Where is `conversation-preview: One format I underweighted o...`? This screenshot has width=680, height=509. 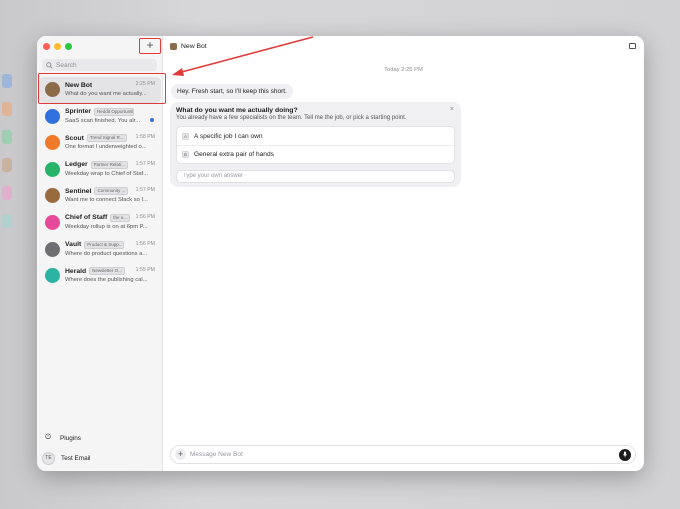
conversation-preview: One format I underweighted o... is located at coordinates (106, 147).